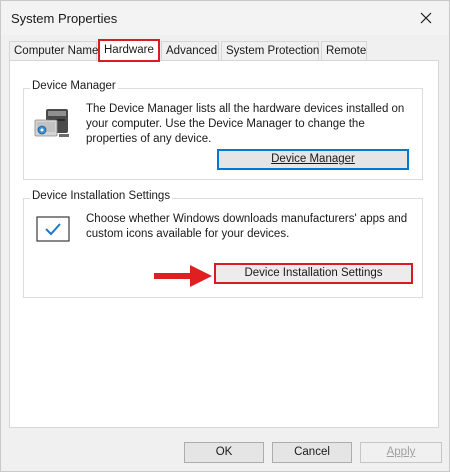 The height and width of the screenshot is (472, 450). Describe the element at coordinates (74, 86) in the screenshot. I see `device-manager-group-label: Device Manager` at that location.